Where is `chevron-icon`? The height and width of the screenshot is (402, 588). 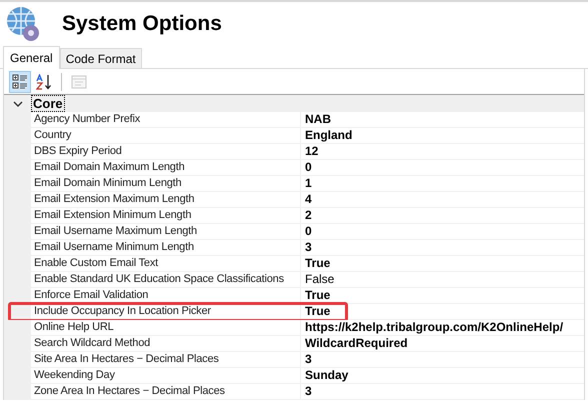 chevron-icon is located at coordinates (17, 103).